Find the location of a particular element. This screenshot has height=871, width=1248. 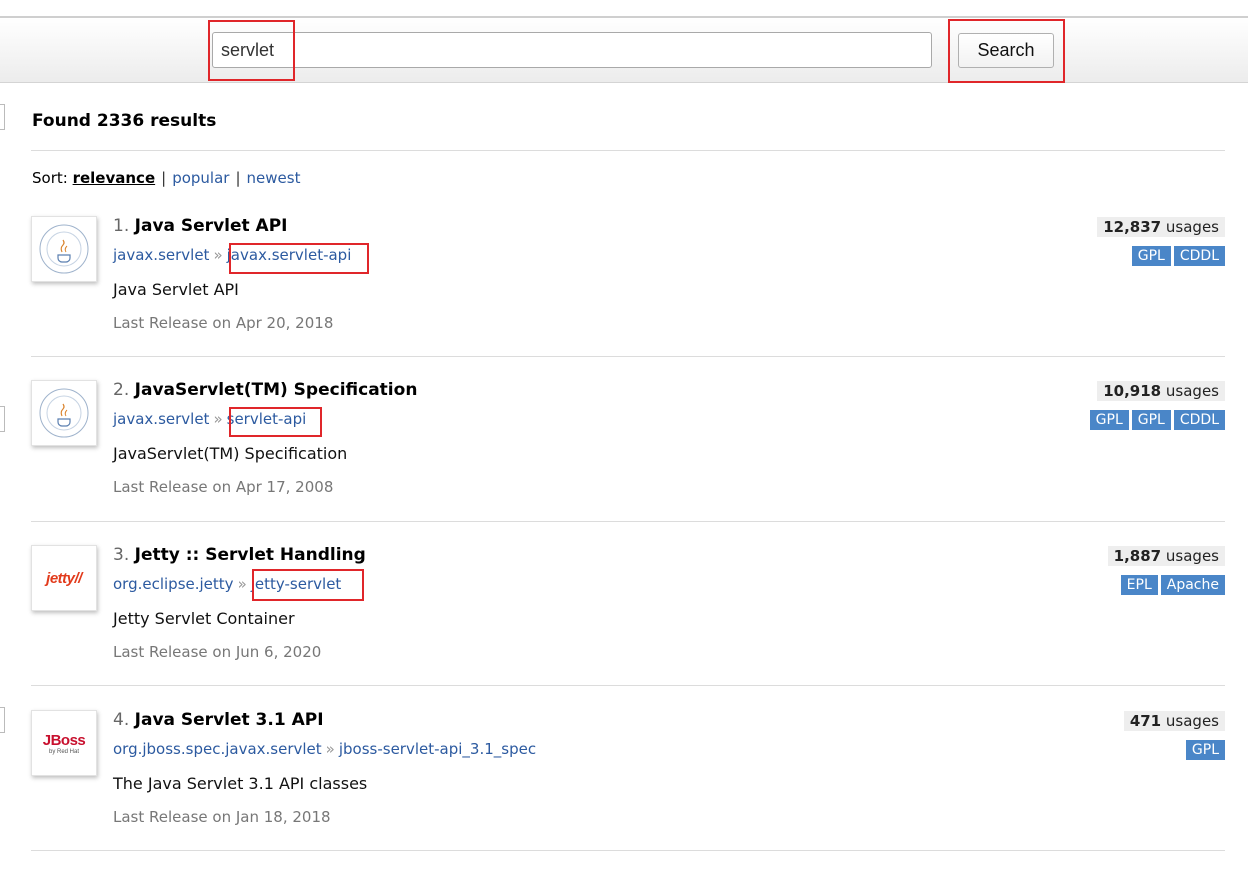

result-title: 1. Java Servlet API is located at coordinates (200, 226).